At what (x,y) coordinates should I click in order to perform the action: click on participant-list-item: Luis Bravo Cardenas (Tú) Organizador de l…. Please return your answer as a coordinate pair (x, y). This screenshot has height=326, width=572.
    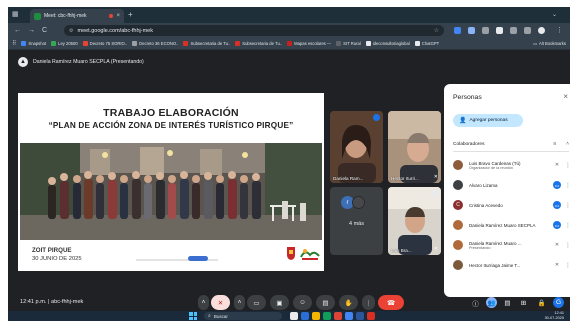
    Looking at the image, I should click on (511, 165).